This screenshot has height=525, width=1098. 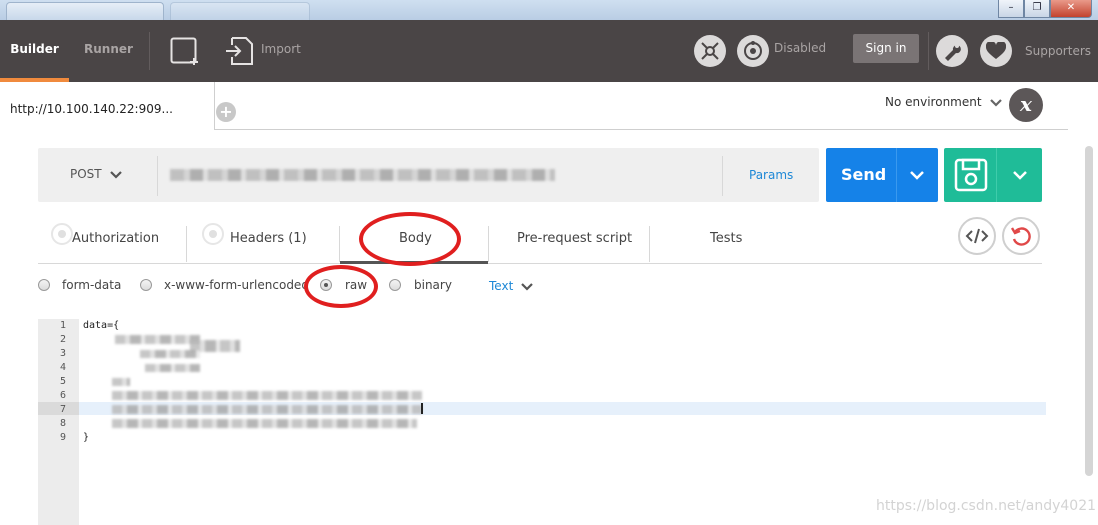 I want to click on method-select: POST, so click(x=96, y=174).